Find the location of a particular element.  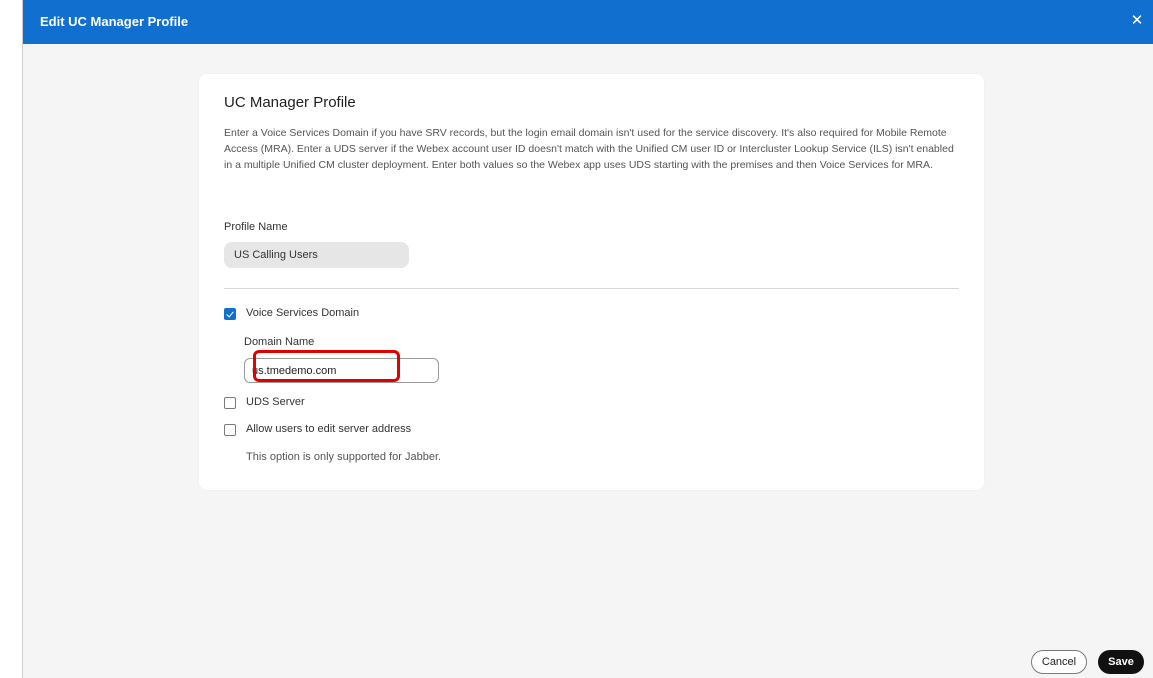

dialog-title: Edit UC Manager Profile is located at coordinates (114, 21).